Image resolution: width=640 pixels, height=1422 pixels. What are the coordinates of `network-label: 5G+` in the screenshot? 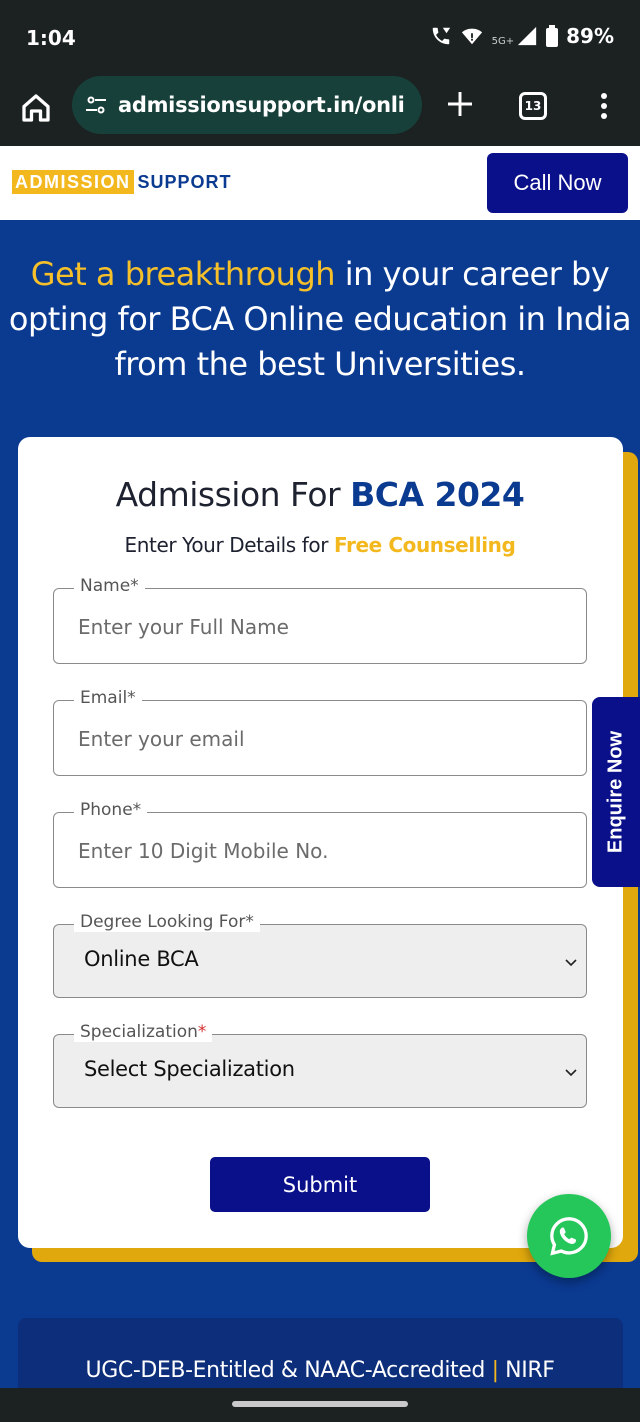 It's located at (503, 41).